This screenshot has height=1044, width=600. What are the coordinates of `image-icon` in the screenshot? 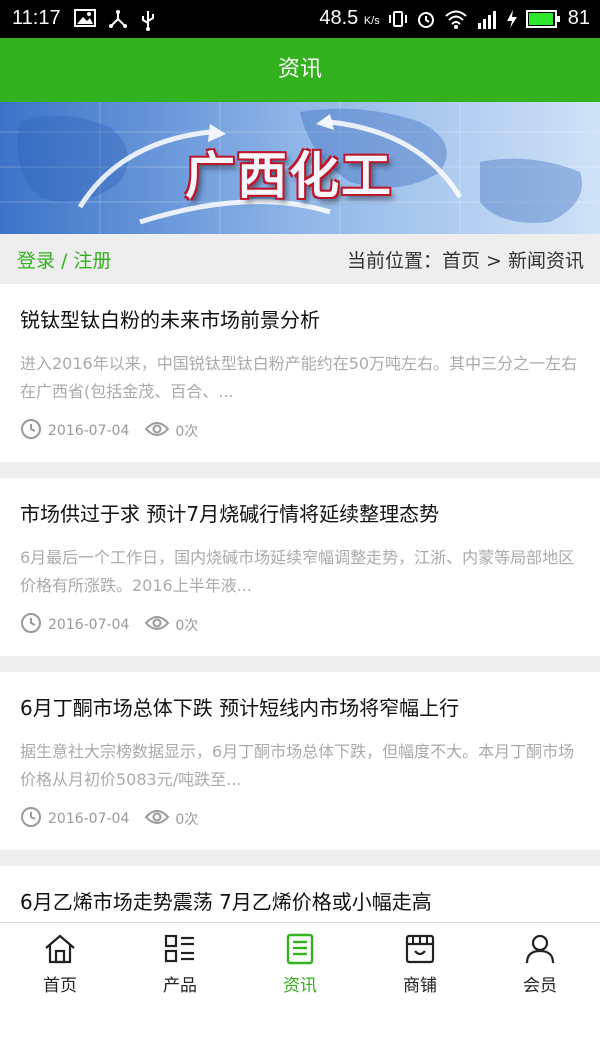 It's located at (85, 20).